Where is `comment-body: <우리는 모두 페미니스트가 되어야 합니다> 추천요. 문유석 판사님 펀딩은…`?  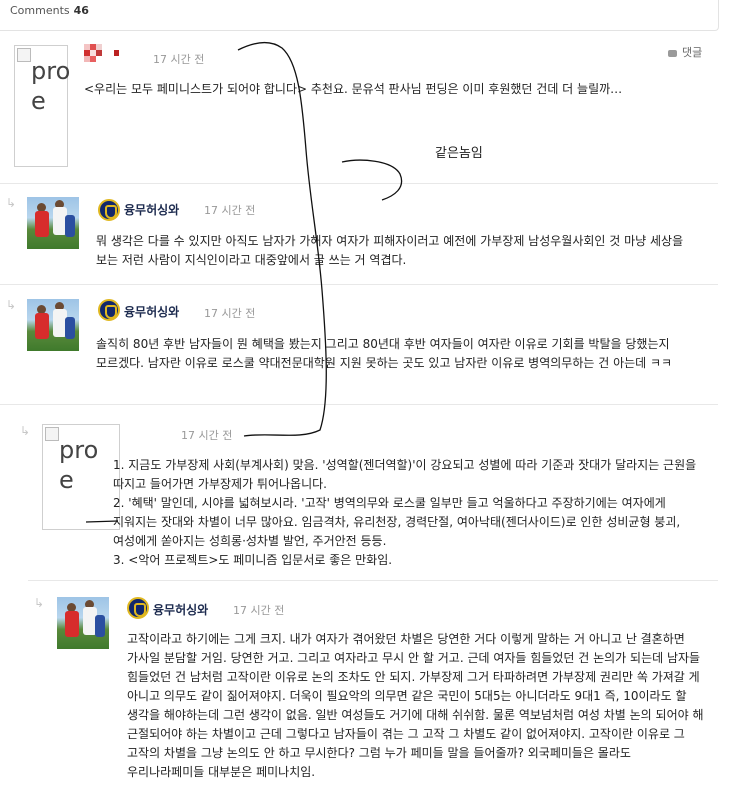
comment-body: <우리는 모두 페미니스트가 되어야 합니다> 추천요. 문유석 판사님 펀딩은… is located at coordinates (353, 89).